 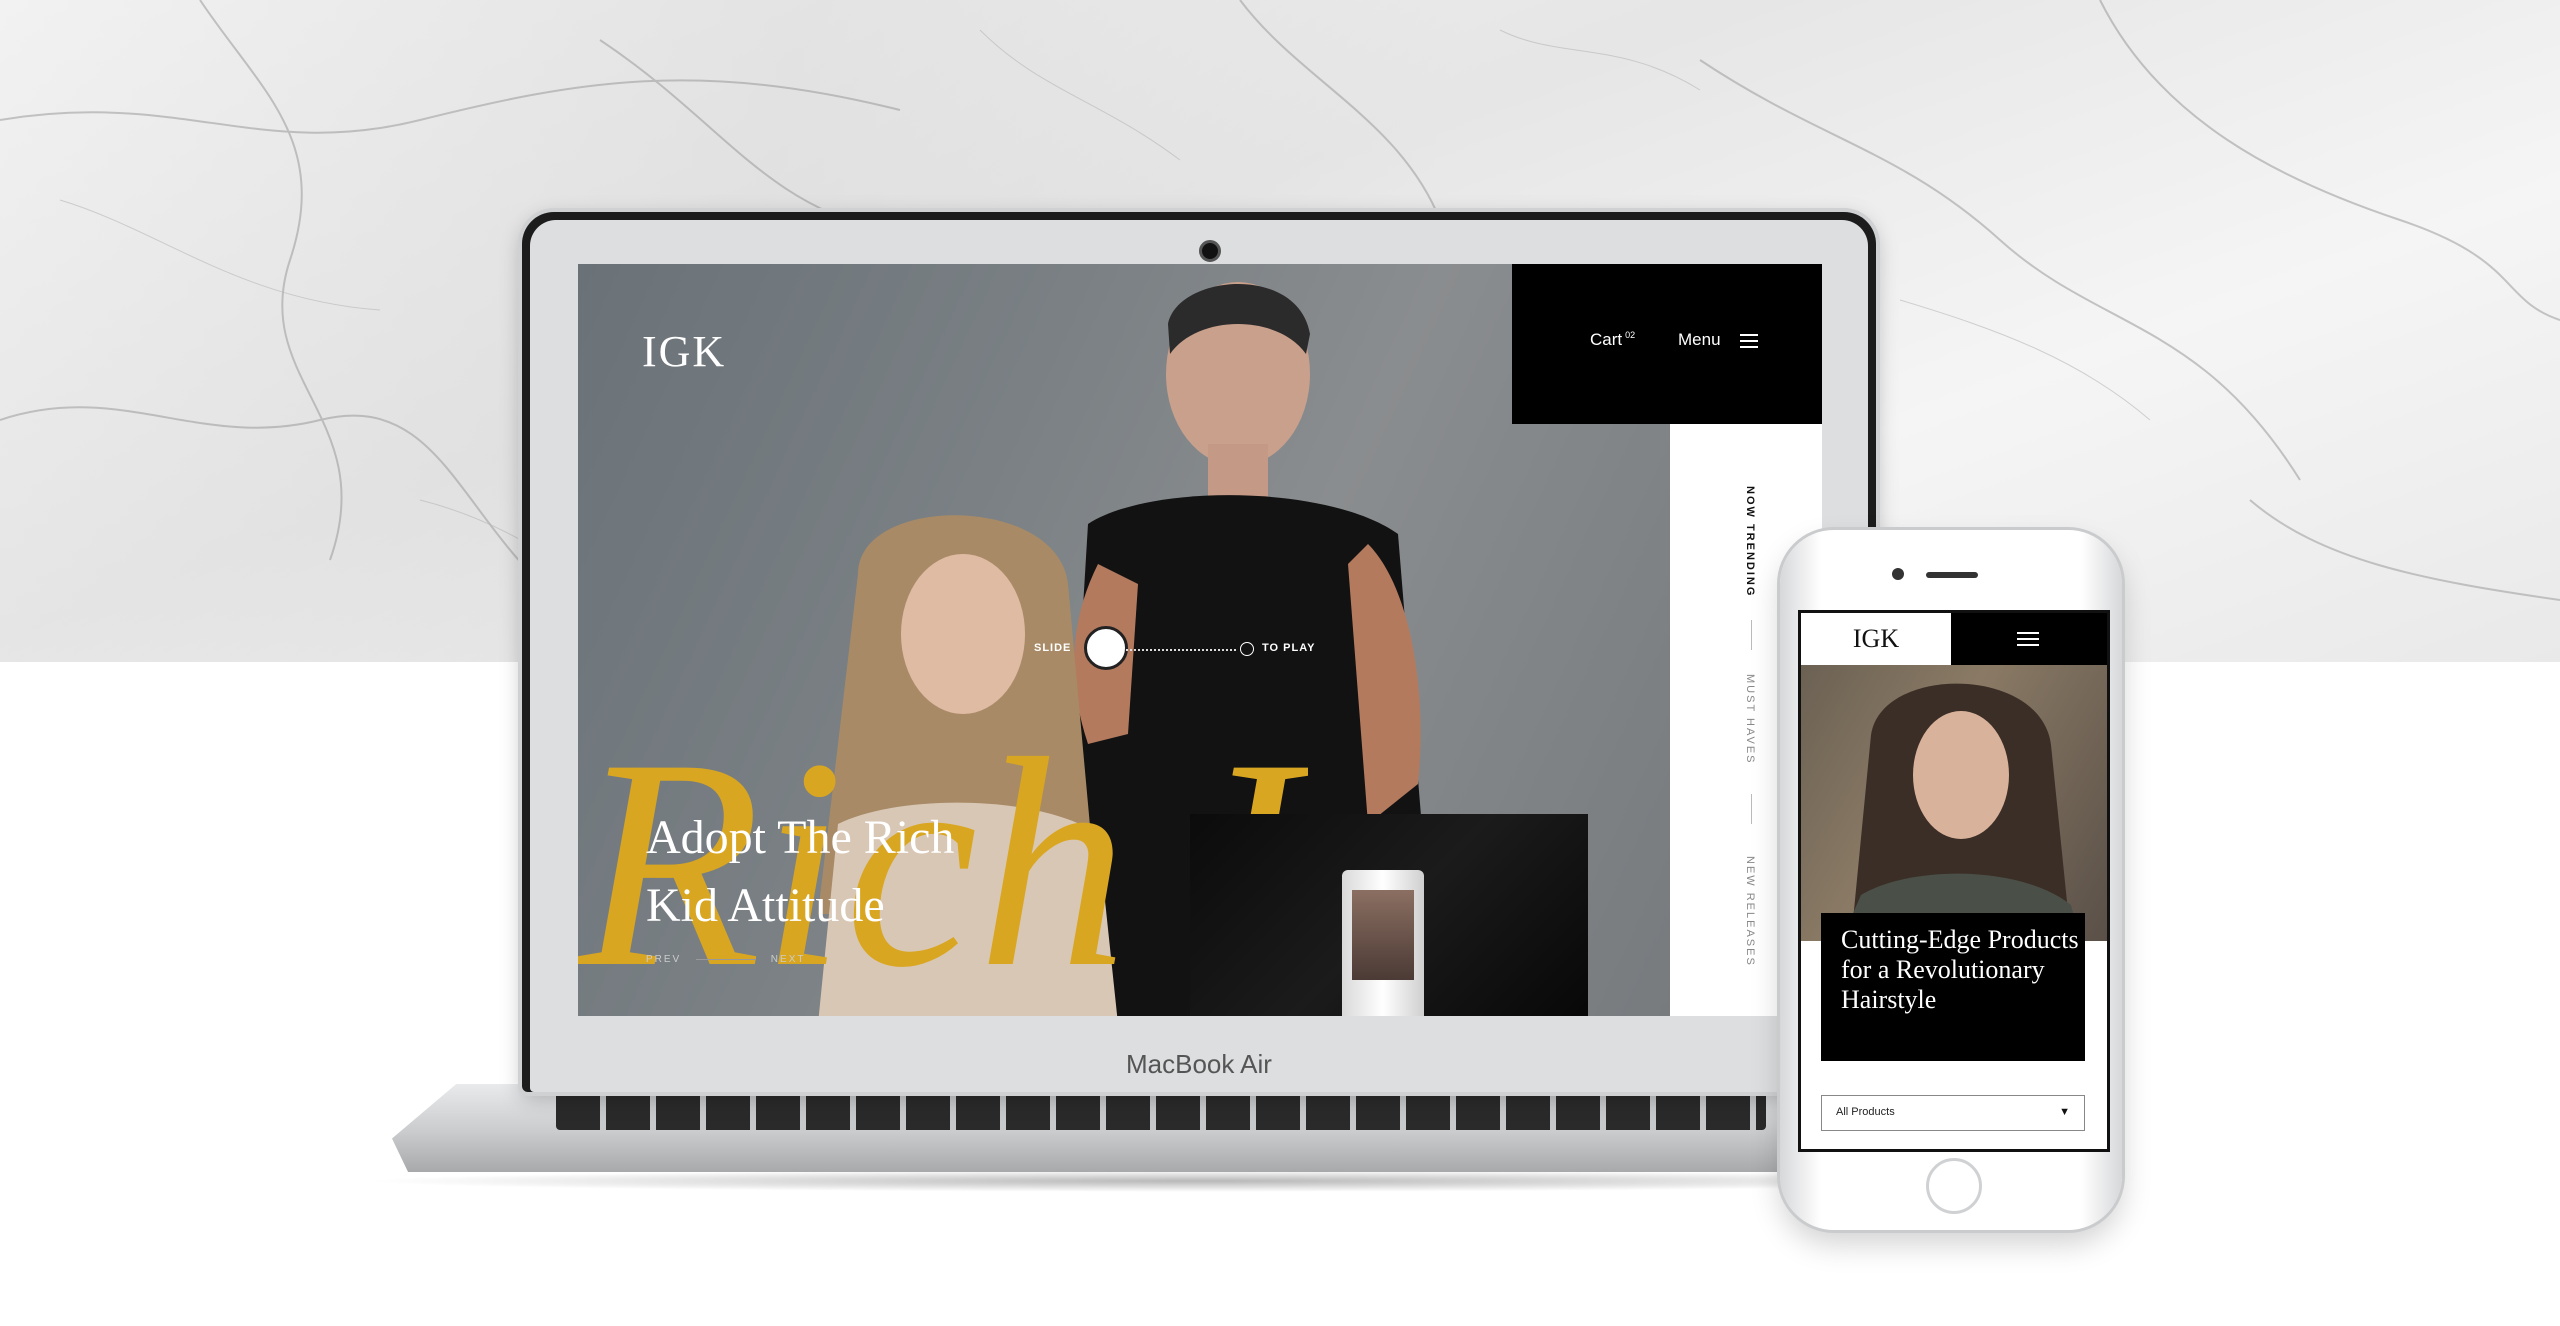 What do you see at coordinates (1699, 340) in the screenshot?
I see `menu-link: Menu` at bounding box center [1699, 340].